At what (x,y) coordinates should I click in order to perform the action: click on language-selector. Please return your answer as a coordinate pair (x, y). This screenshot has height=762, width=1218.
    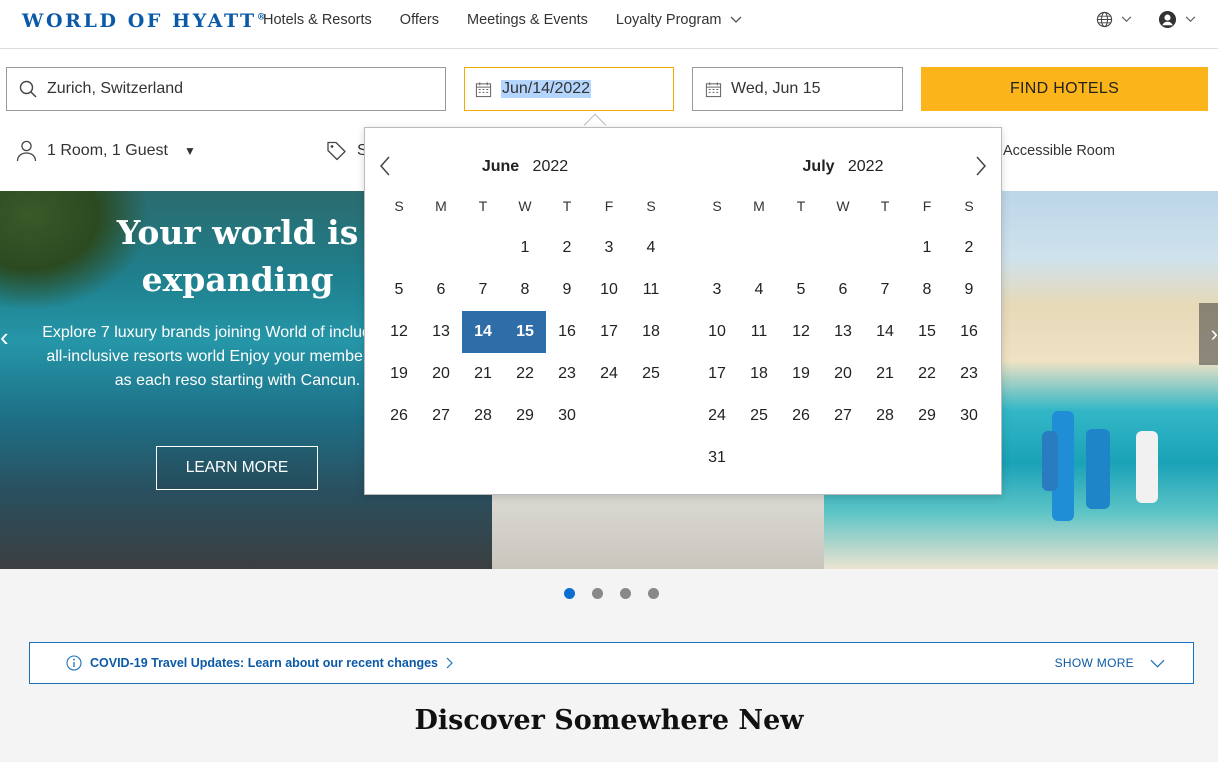
    Looking at the image, I should click on (1114, 19).